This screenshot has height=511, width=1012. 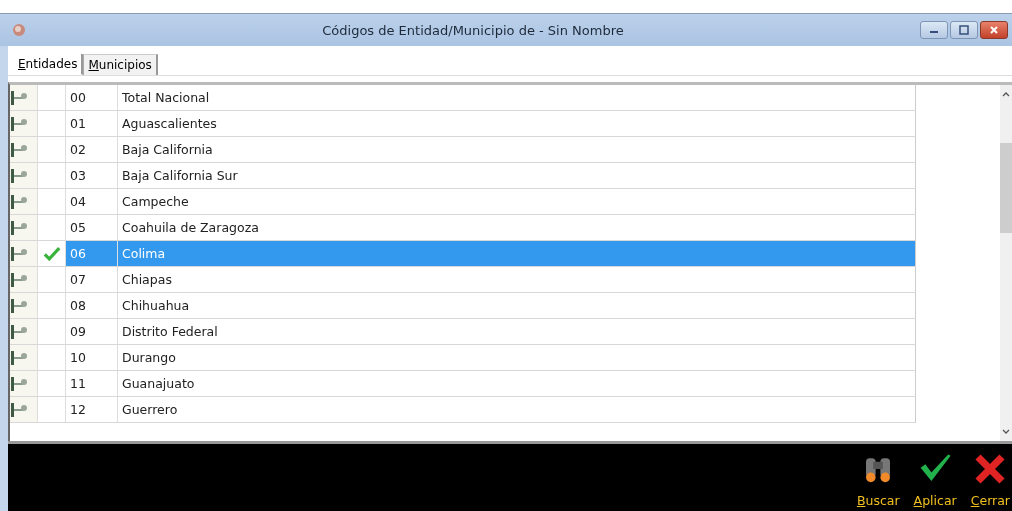 I want to click on name-cell: Chihuahua, so click(x=156, y=305).